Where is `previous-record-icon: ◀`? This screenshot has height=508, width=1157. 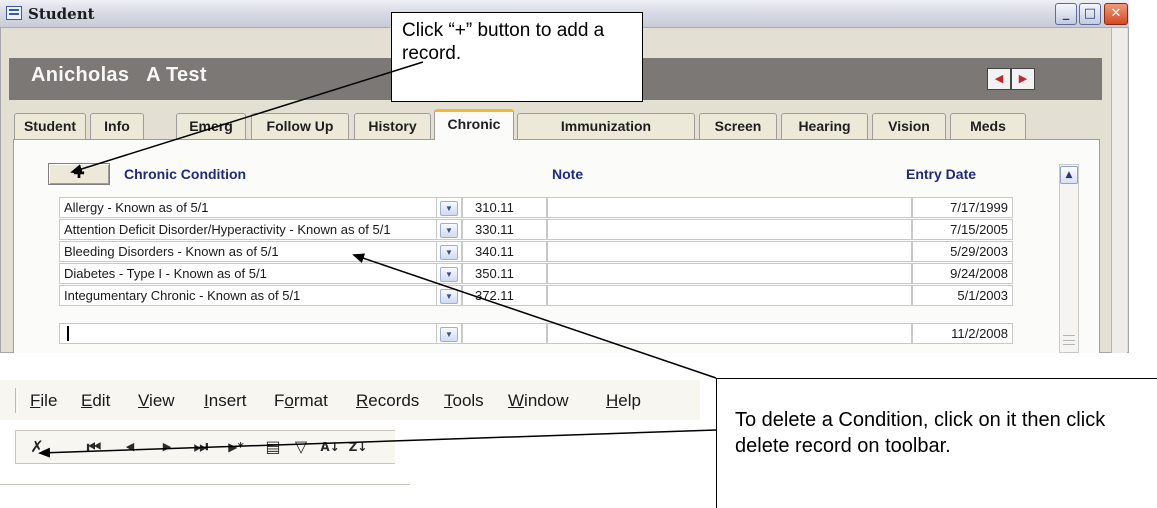
previous-record-icon: ◀ is located at coordinates (130, 447).